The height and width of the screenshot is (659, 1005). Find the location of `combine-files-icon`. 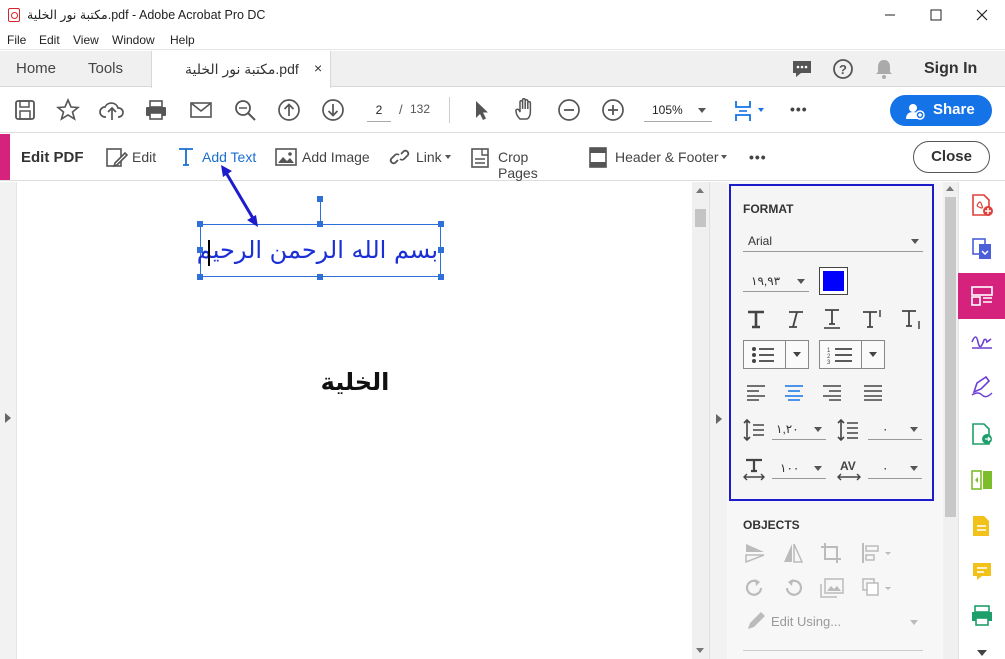

combine-files-icon is located at coordinates (982, 249).